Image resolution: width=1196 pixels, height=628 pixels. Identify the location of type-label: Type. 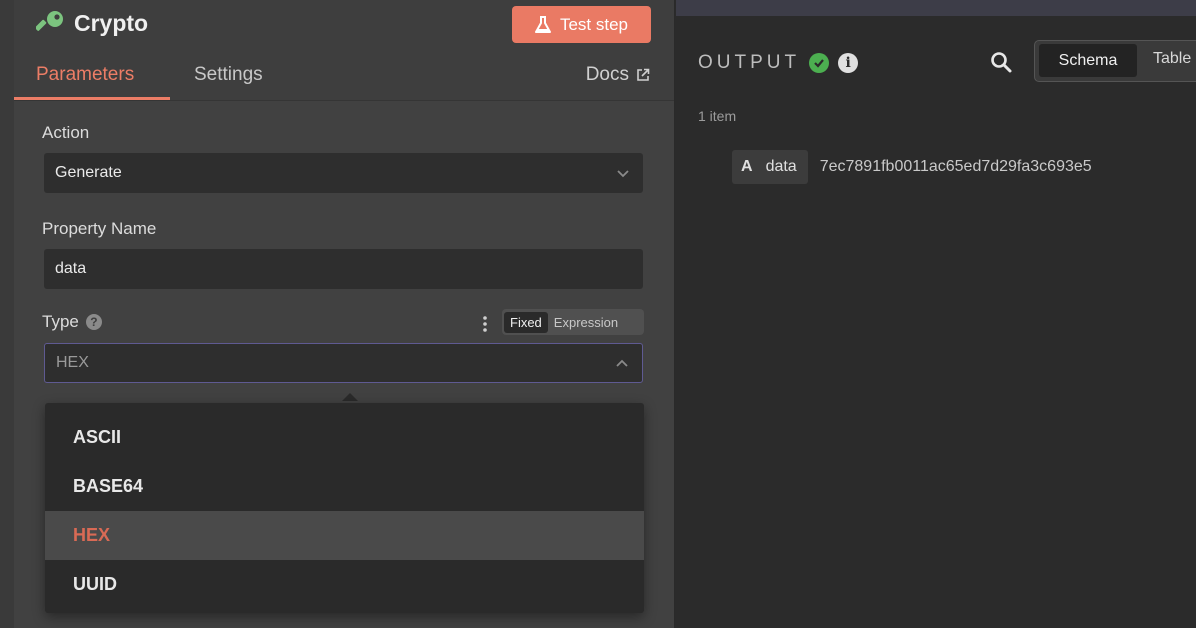
(60, 321).